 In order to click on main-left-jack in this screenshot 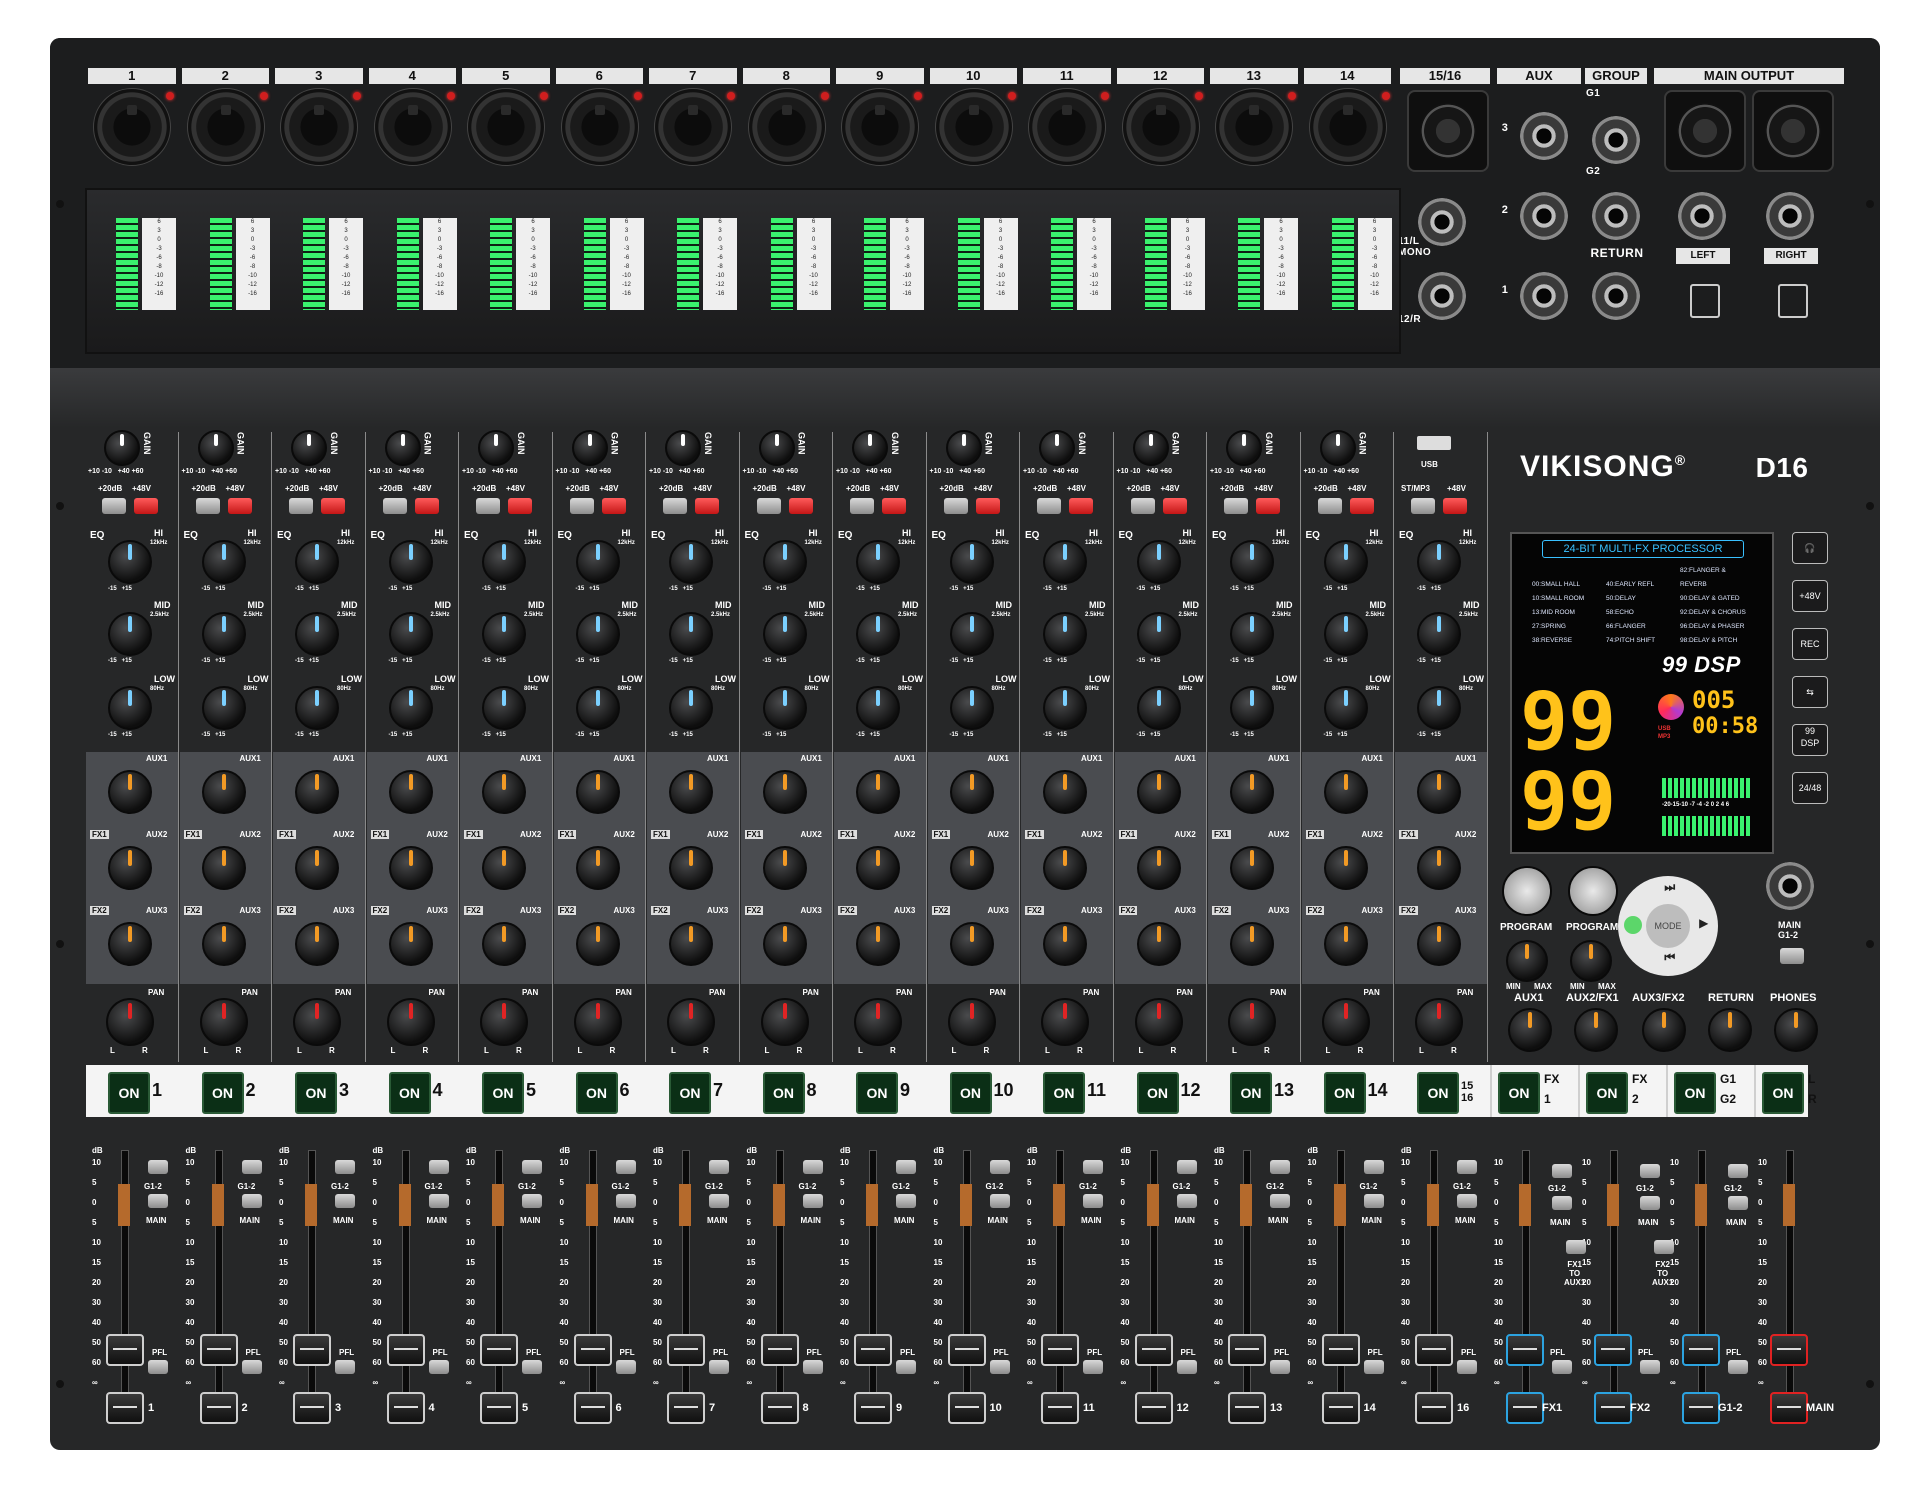, I will do `click(1702, 216)`.